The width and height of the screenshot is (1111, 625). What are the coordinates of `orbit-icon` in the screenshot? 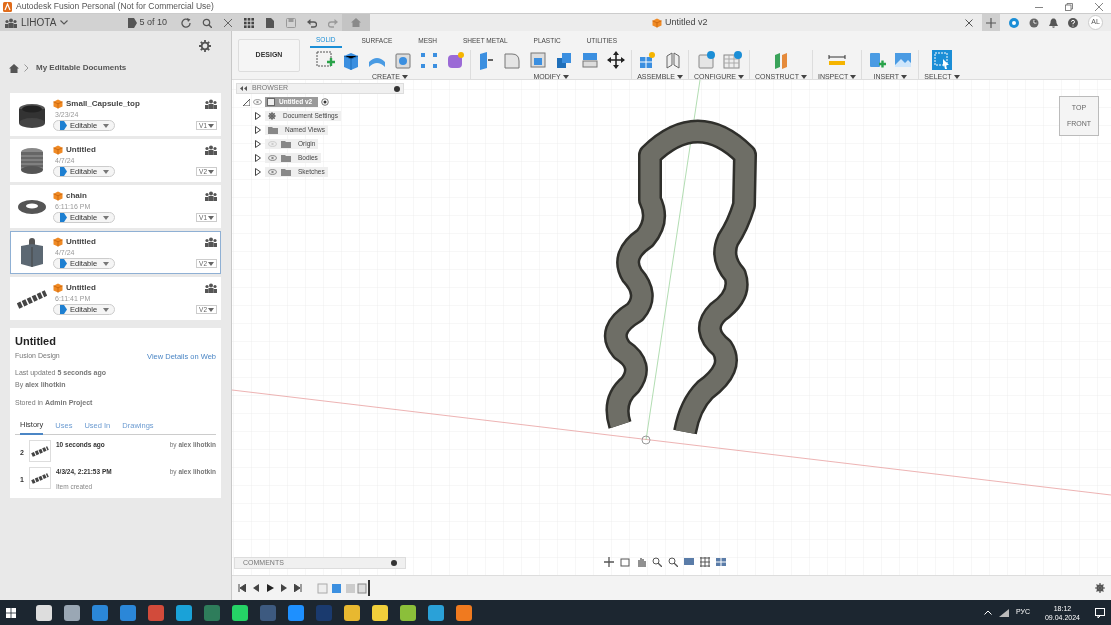 It's located at (609, 562).